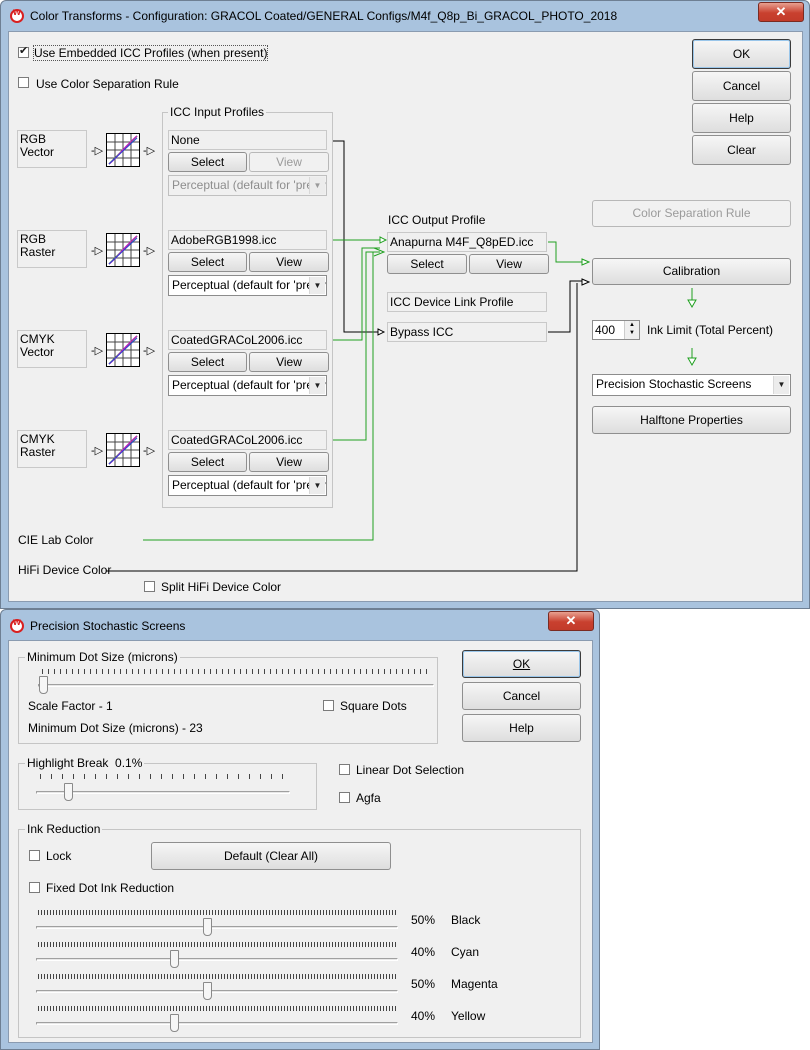 Image resolution: width=810 pixels, height=1050 pixels. What do you see at coordinates (691, 213) in the screenshot?
I see `color-separation-rule-button: Color Separation Rule` at bounding box center [691, 213].